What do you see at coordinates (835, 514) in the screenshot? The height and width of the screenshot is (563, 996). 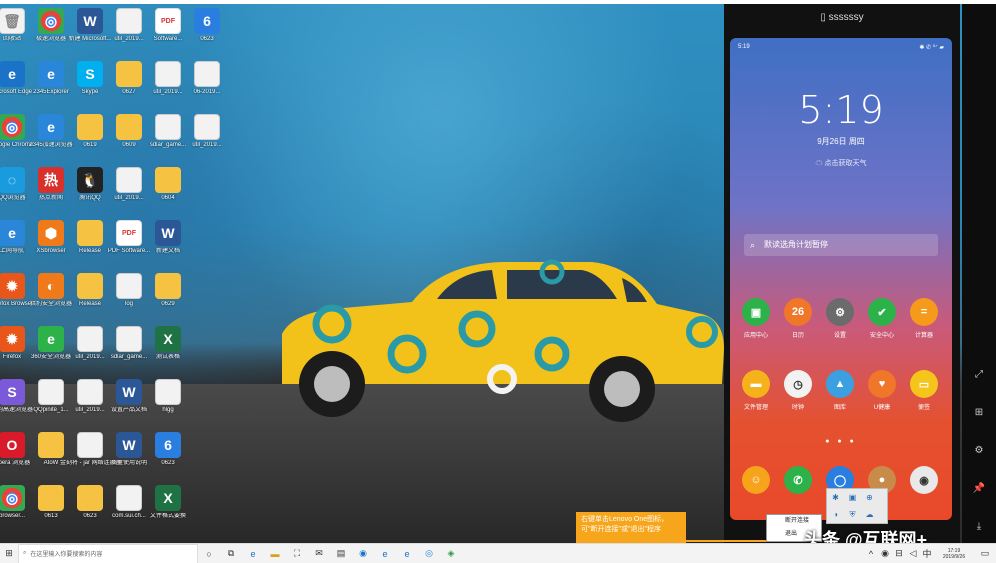 I see `lenovo-one-icon: ◑` at bounding box center [835, 514].